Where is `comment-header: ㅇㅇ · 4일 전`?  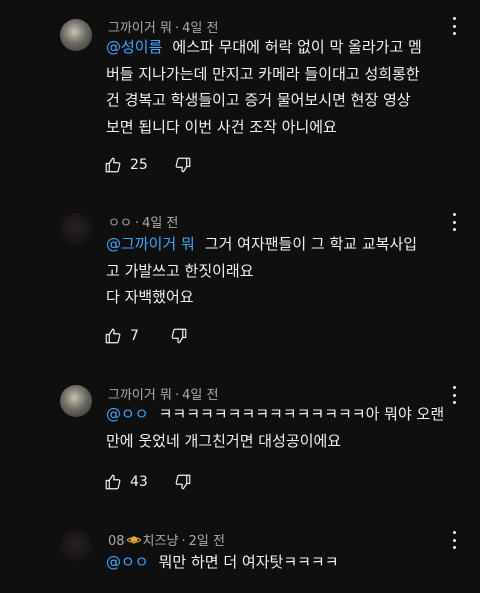
comment-header: ㅇㅇ · 4일 전 is located at coordinates (143, 221).